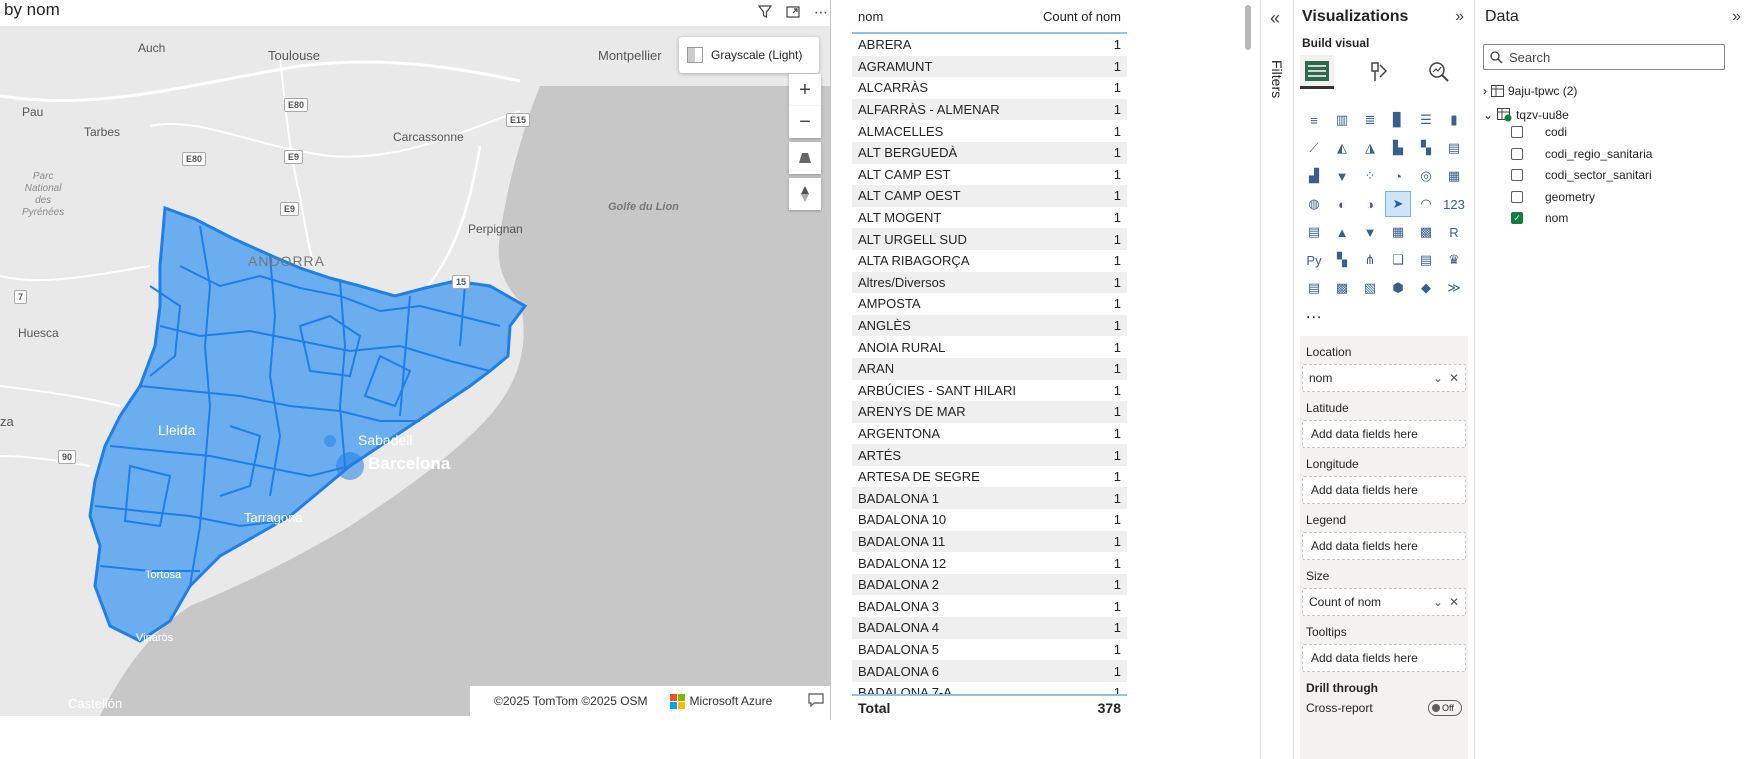  What do you see at coordinates (1426, 288) in the screenshot?
I see `power-platform-icon: ◆` at bounding box center [1426, 288].